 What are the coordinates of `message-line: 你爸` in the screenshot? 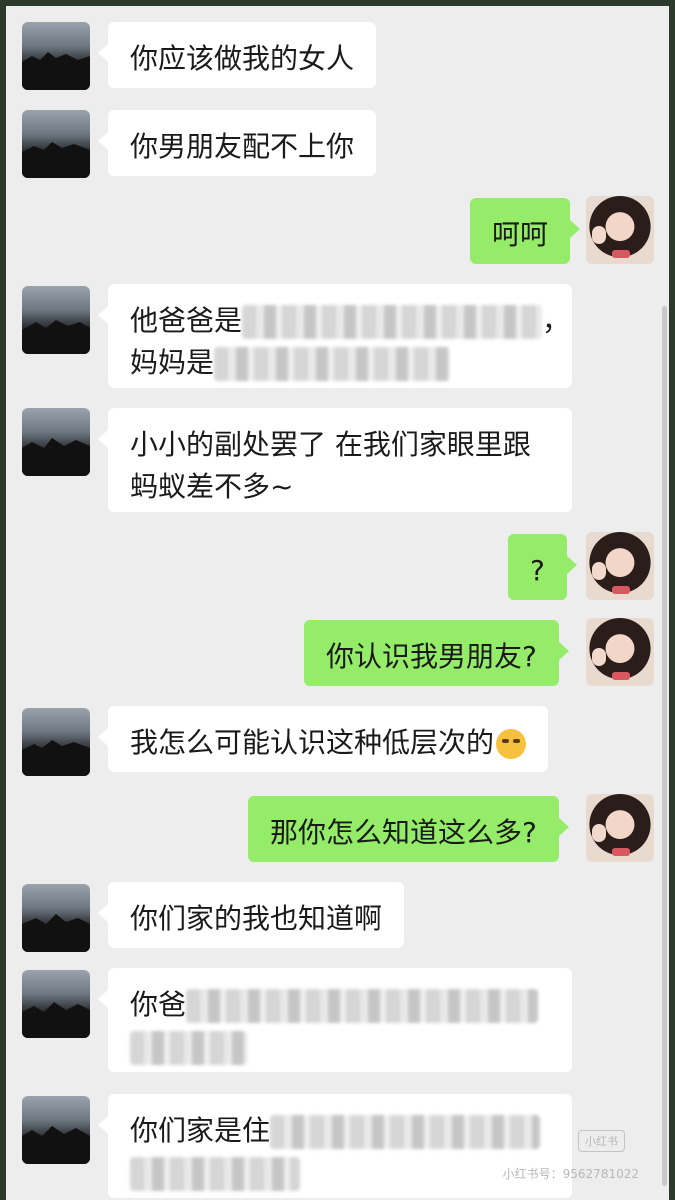 It's located at (340, 1005).